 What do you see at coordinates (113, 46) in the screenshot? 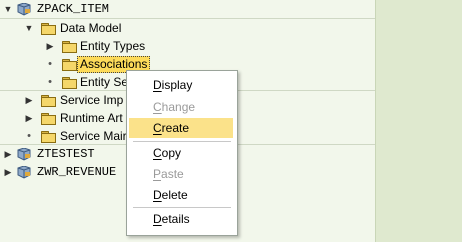
I see `tree-node-label: Entity Types` at bounding box center [113, 46].